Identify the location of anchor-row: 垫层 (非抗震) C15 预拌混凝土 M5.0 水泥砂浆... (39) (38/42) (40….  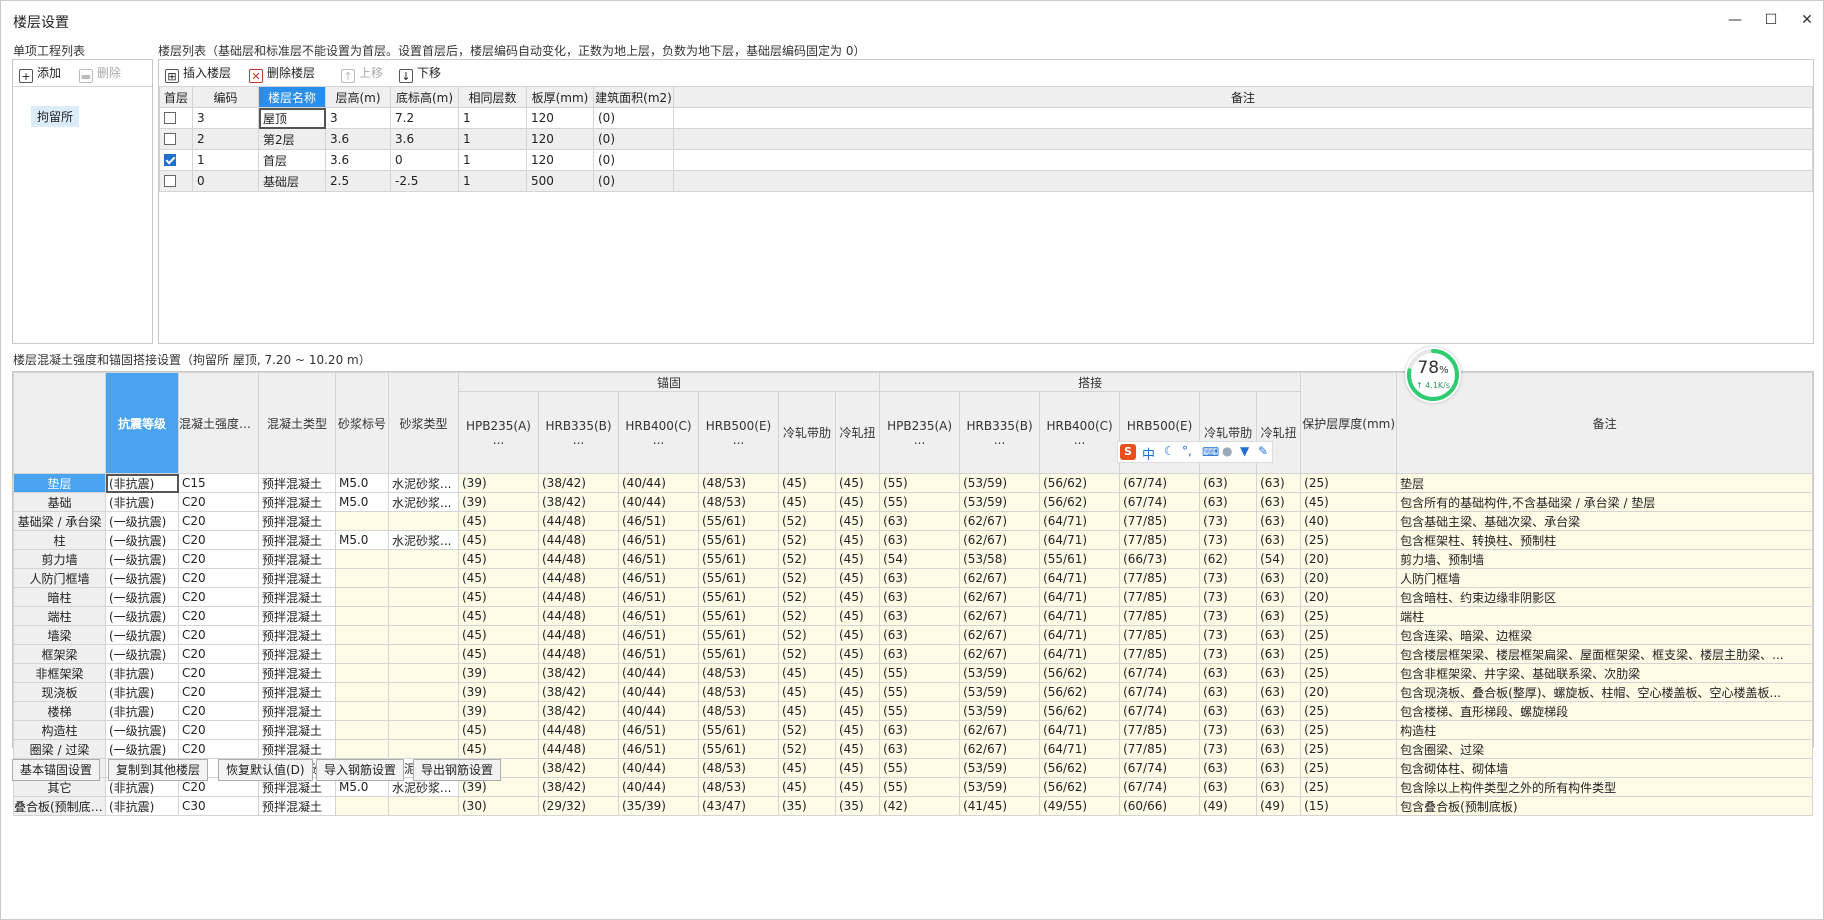
(913, 483).